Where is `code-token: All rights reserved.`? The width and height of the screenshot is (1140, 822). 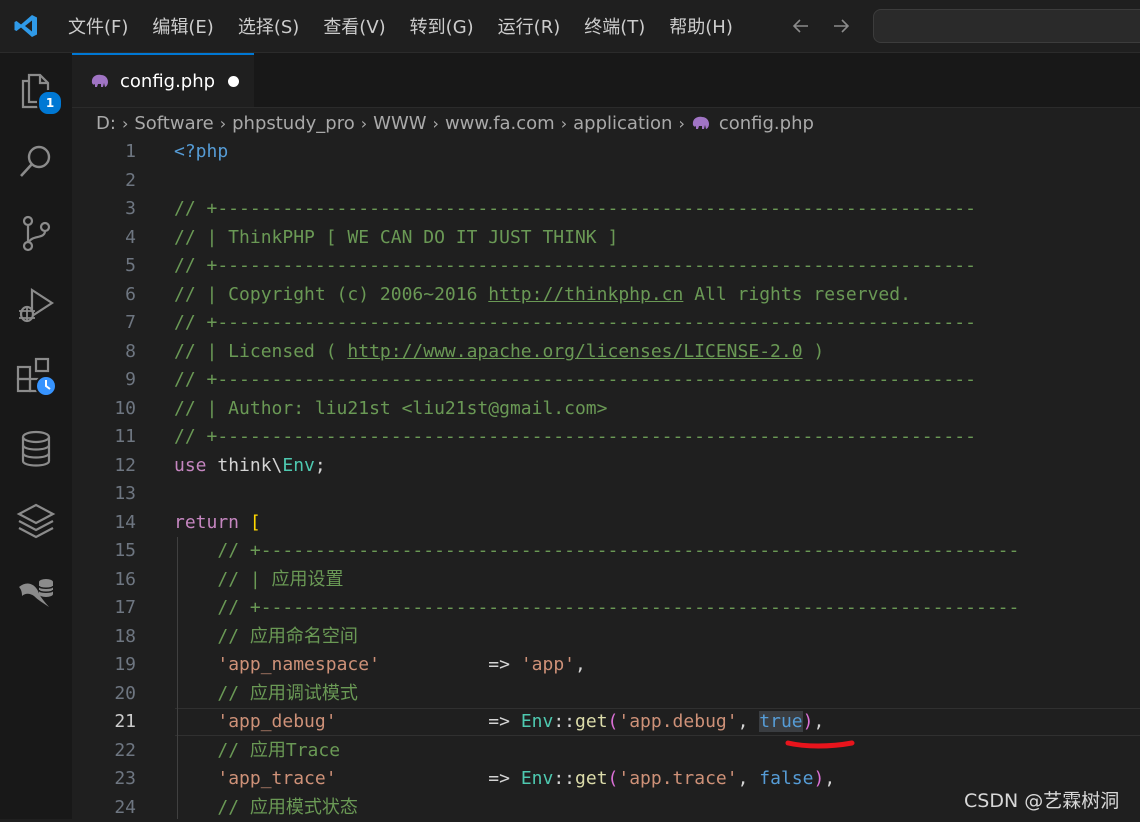
code-token: All rights reserved. is located at coordinates (797, 294).